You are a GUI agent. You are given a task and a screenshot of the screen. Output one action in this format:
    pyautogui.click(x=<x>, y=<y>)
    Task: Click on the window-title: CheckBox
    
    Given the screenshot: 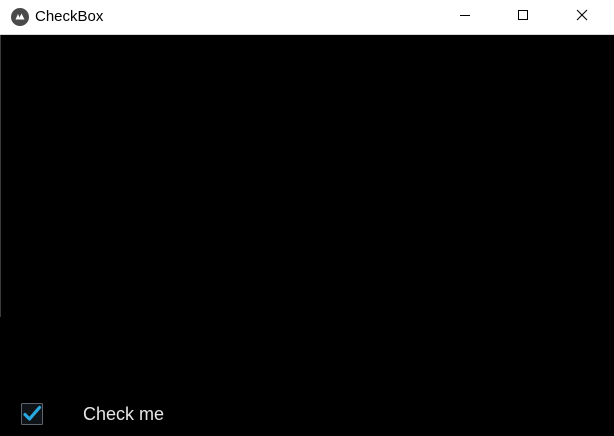 What is the action you would take?
    pyautogui.click(x=69, y=16)
    